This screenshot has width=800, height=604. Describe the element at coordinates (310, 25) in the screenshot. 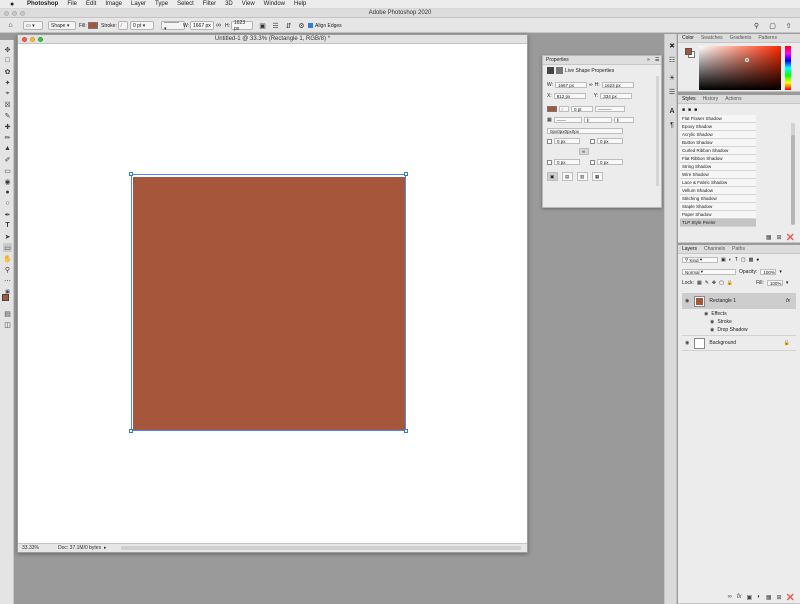

I see `align-edges-checkbox` at that location.